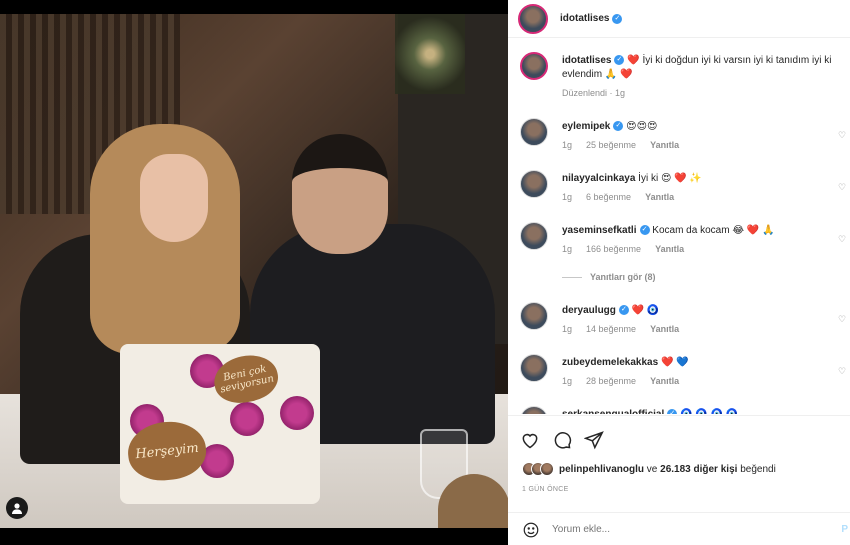 Image resolution: width=850 pixels, height=545 pixels. I want to click on comment-text: ❤️ 💙, so click(674, 362).